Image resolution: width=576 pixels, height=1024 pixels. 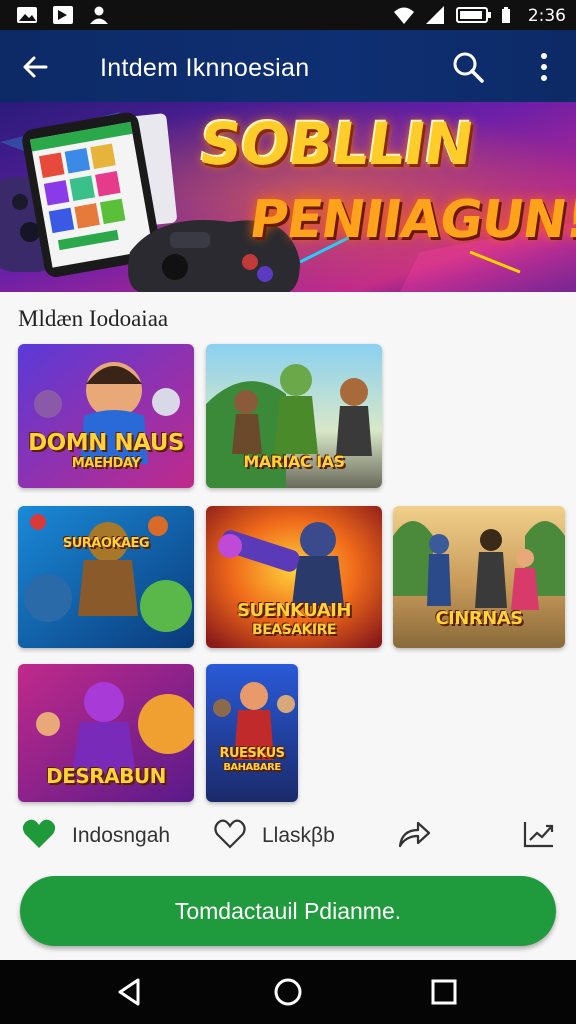 What do you see at coordinates (435, 15) in the screenshot?
I see `signal-icon` at bounding box center [435, 15].